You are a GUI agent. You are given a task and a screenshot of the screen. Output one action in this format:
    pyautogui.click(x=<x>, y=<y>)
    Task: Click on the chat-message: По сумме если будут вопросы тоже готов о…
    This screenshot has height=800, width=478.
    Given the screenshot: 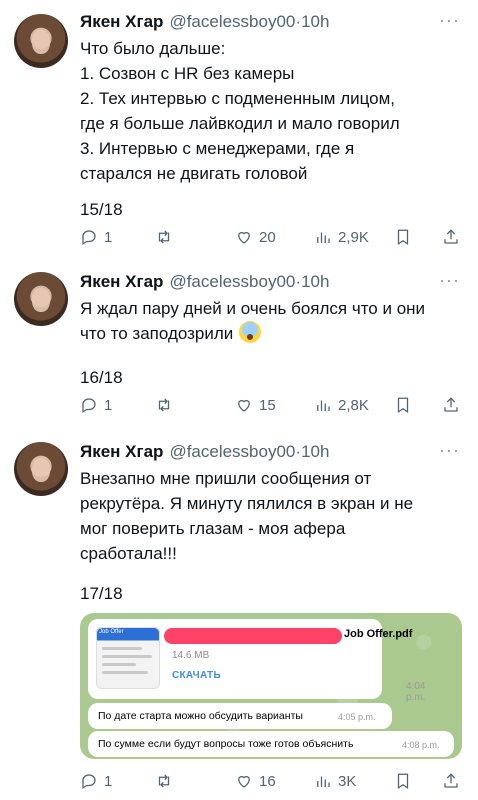 What is the action you would take?
    pyautogui.click(x=271, y=744)
    